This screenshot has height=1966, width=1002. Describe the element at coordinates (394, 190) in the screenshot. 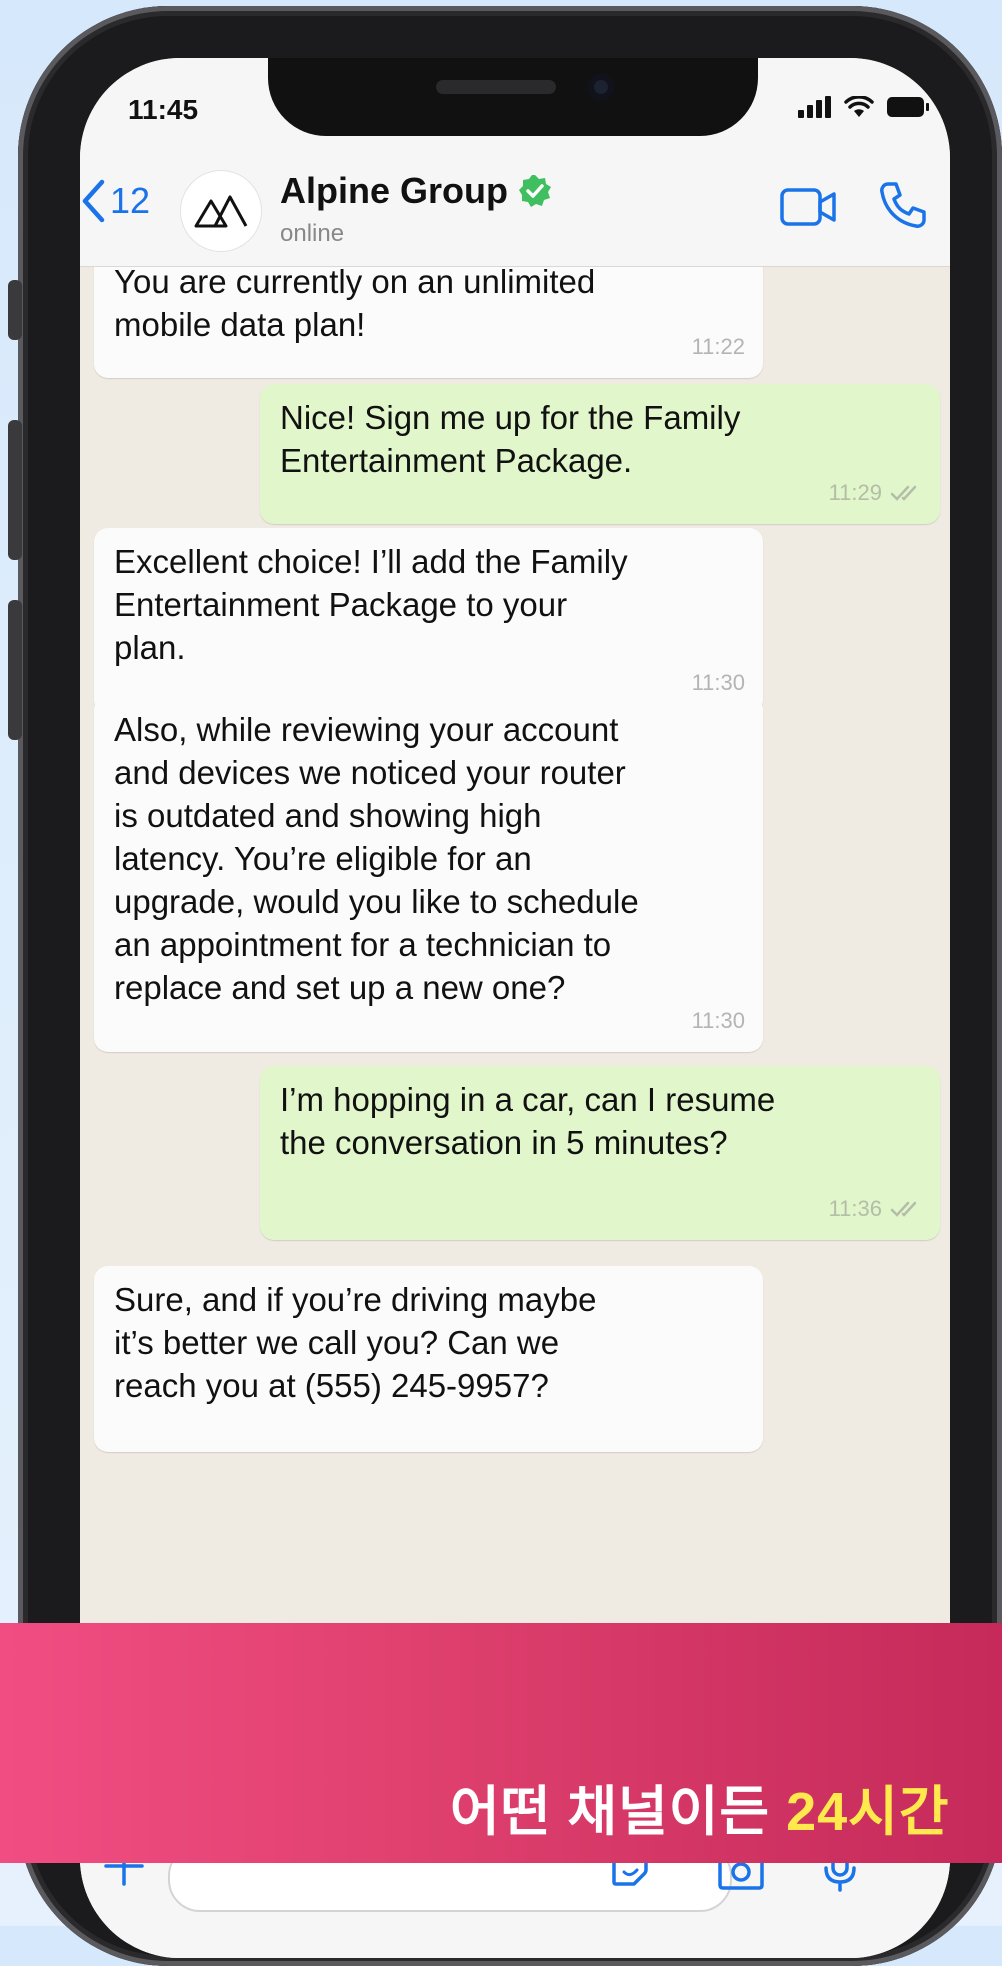

I see `contact-name-text: Alpine Group` at that location.